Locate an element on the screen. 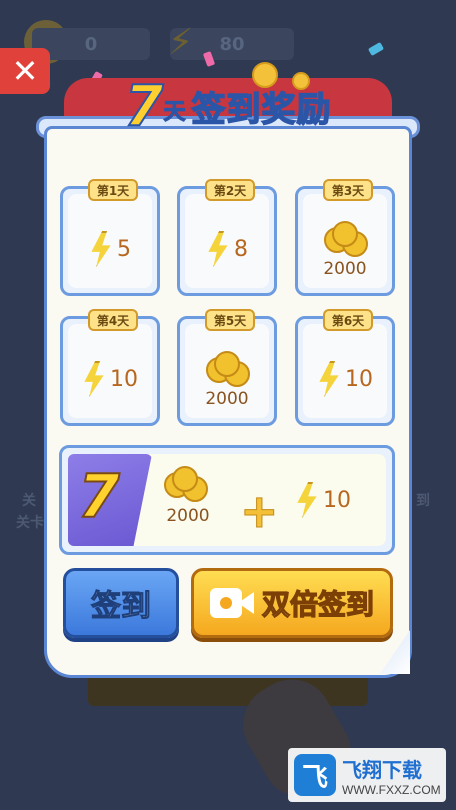  day-label: 第4天 is located at coordinates (113, 320).